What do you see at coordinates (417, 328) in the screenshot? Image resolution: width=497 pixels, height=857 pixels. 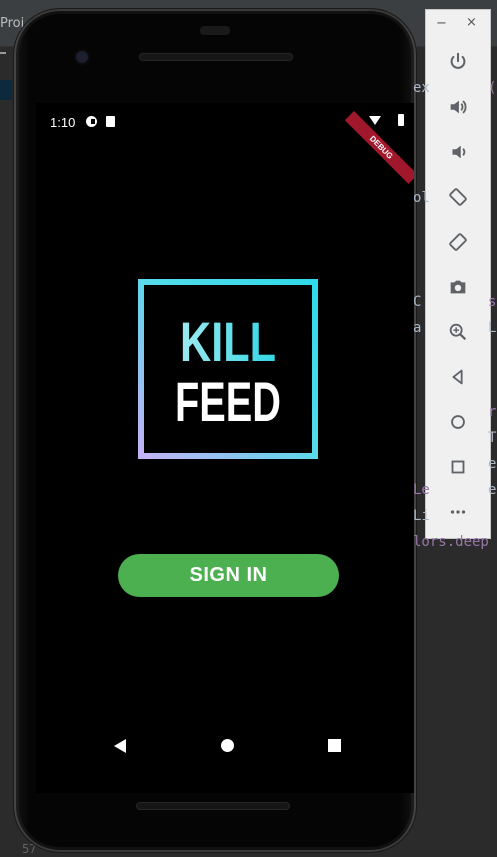 I see `ide-code-fragment: a` at bounding box center [417, 328].